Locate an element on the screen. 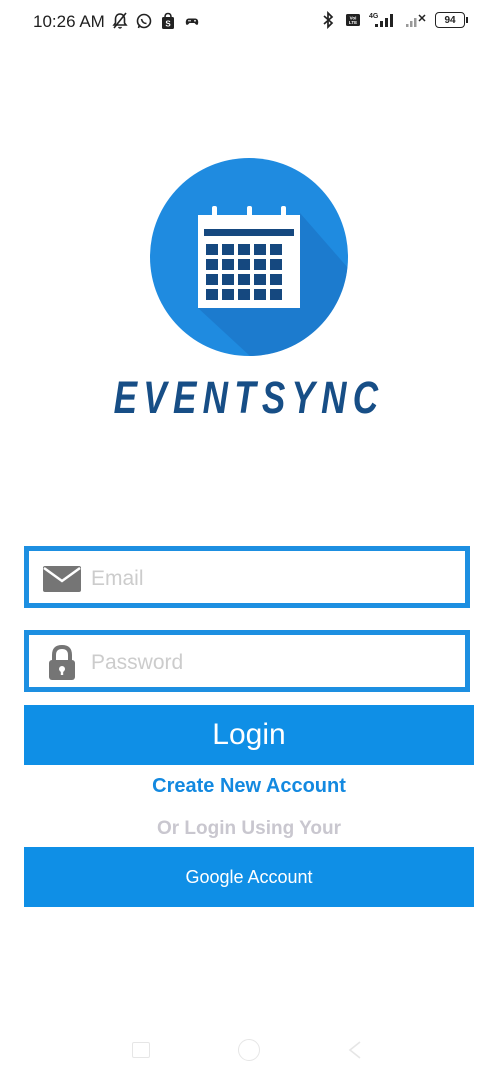  battery-icon: 94 is located at coordinates (451, 20).